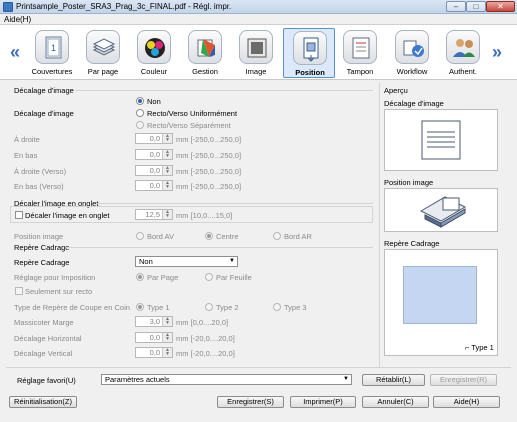 Image resolution: width=517 pixels, height=422 pixels. I want to click on printer-tray-icon, so click(443, 212).